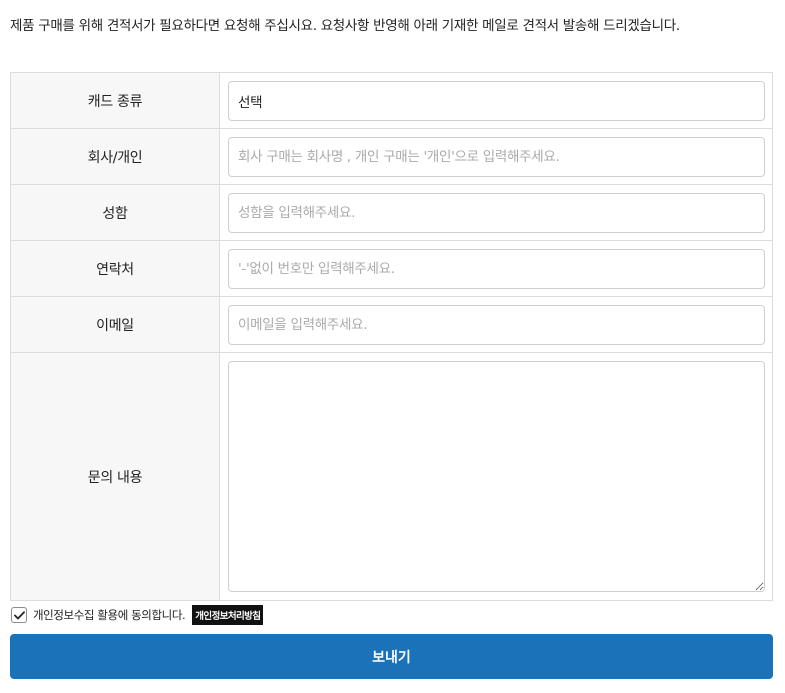 The height and width of the screenshot is (693, 785). I want to click on form-row-email: 이메일, so click(391, 324).